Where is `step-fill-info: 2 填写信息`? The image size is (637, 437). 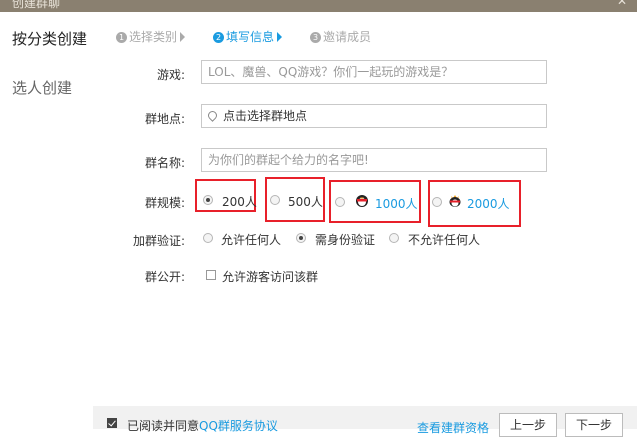
step-fill-info: 2 填写信息 is located at coordinates (248, 36).